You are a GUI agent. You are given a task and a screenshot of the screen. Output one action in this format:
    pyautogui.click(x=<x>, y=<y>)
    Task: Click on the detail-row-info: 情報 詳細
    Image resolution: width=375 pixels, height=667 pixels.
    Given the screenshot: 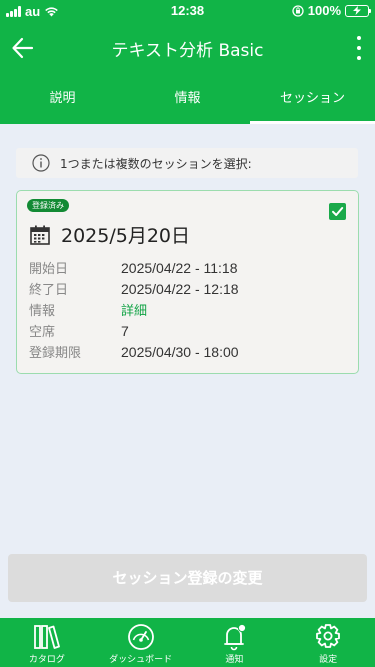 What is the action you would take?
    pyautogui.click(x=189, y=309)
    